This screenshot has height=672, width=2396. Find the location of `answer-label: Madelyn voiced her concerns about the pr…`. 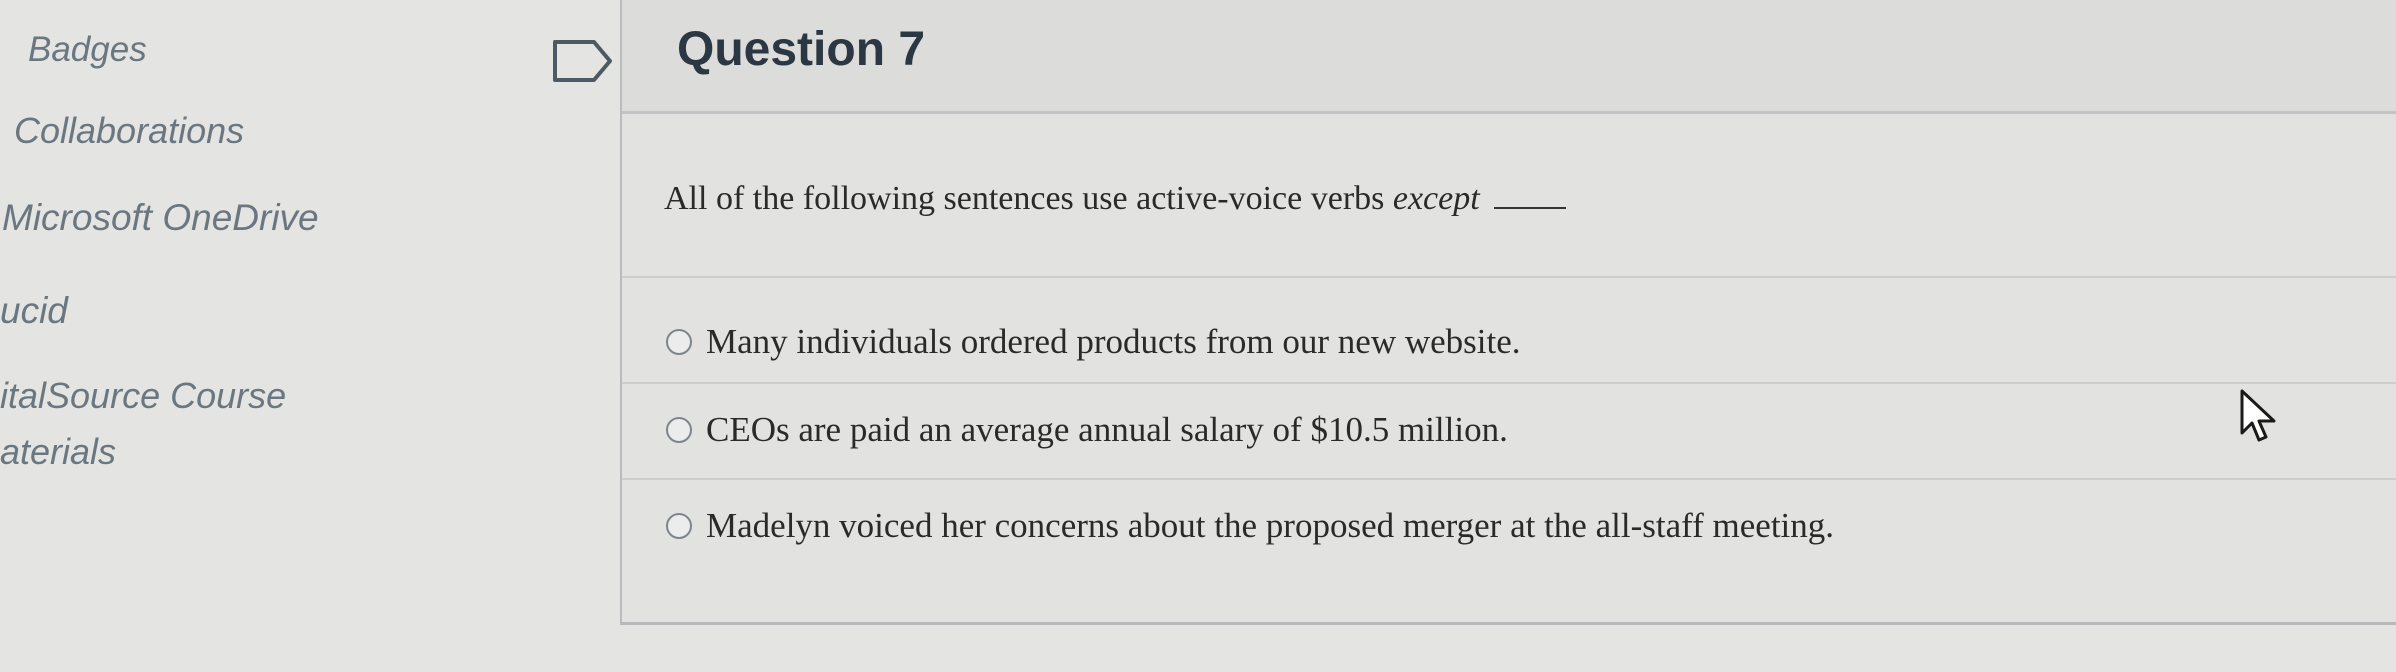

answer-label: Madelyn voiced her concerns about the pr… is located at coordinates (1270, 525).